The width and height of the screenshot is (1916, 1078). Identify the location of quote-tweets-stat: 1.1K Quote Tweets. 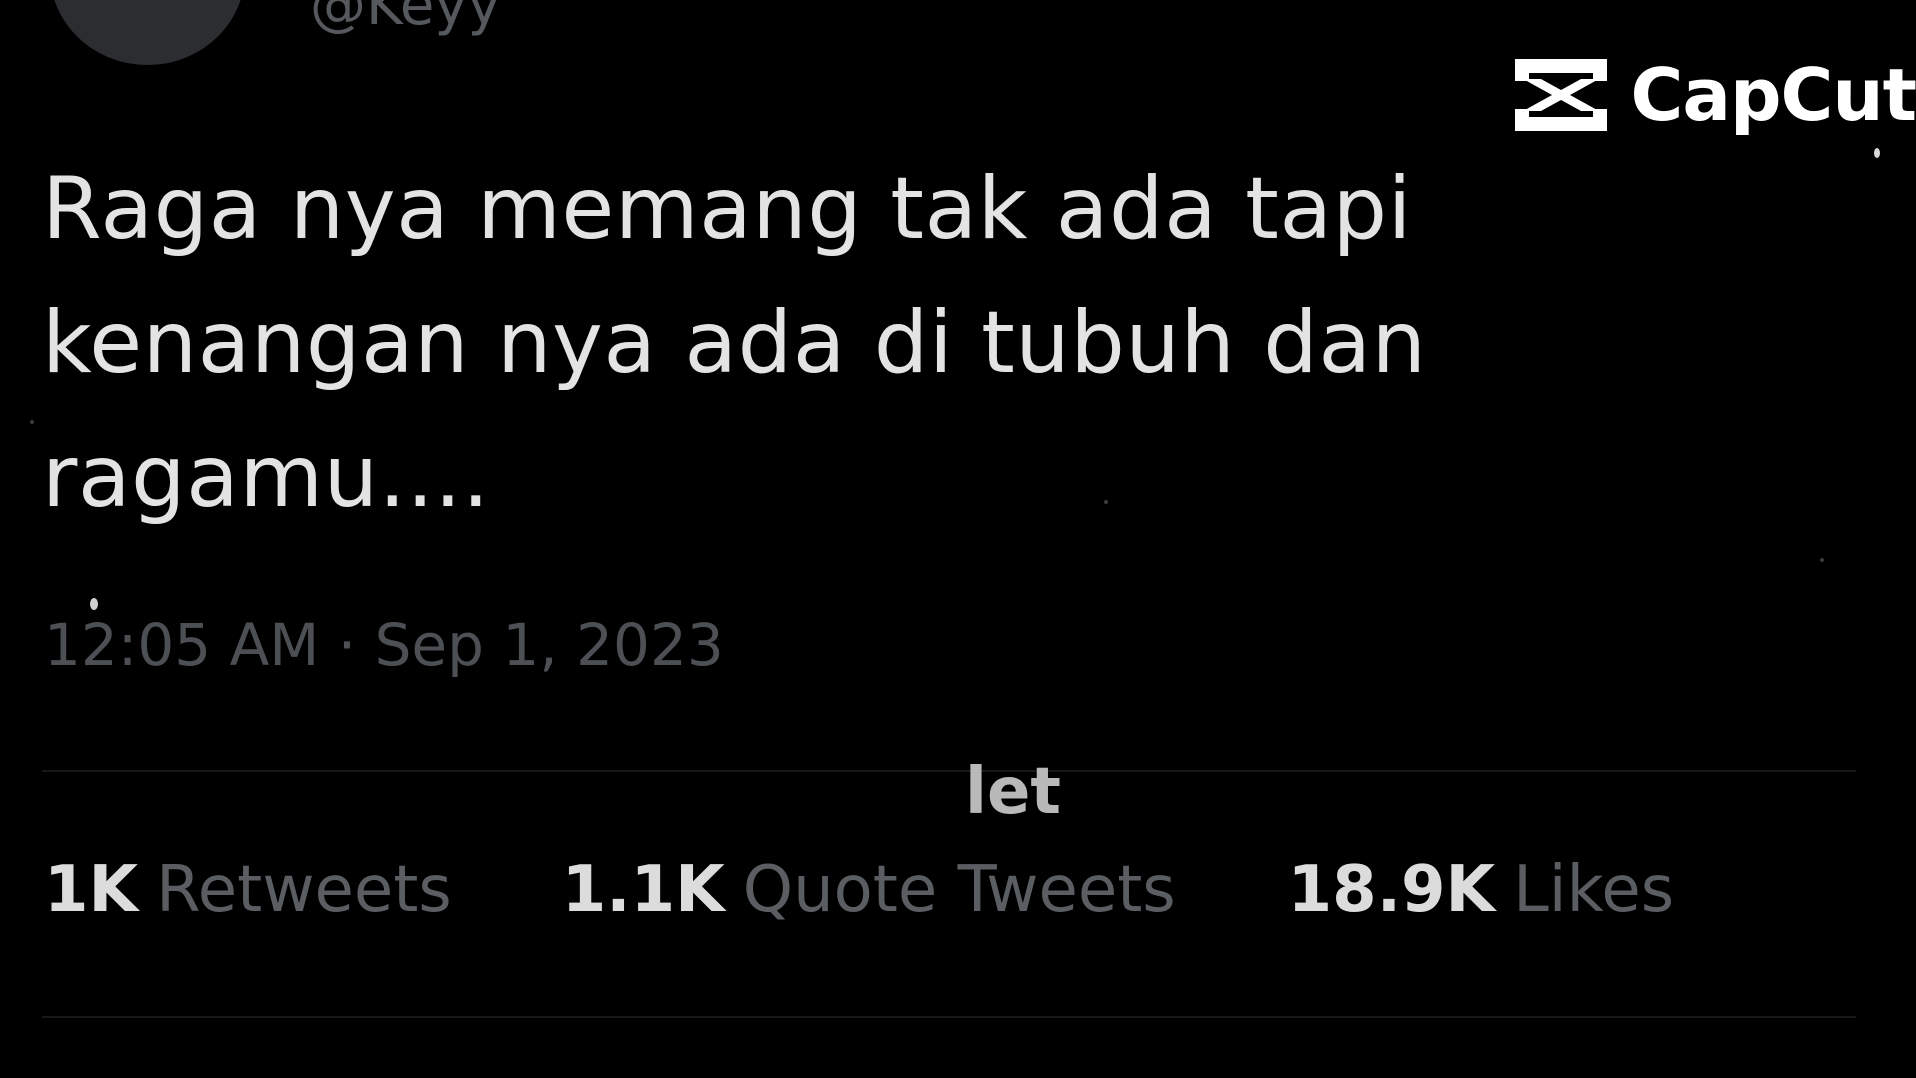
(869, 890).